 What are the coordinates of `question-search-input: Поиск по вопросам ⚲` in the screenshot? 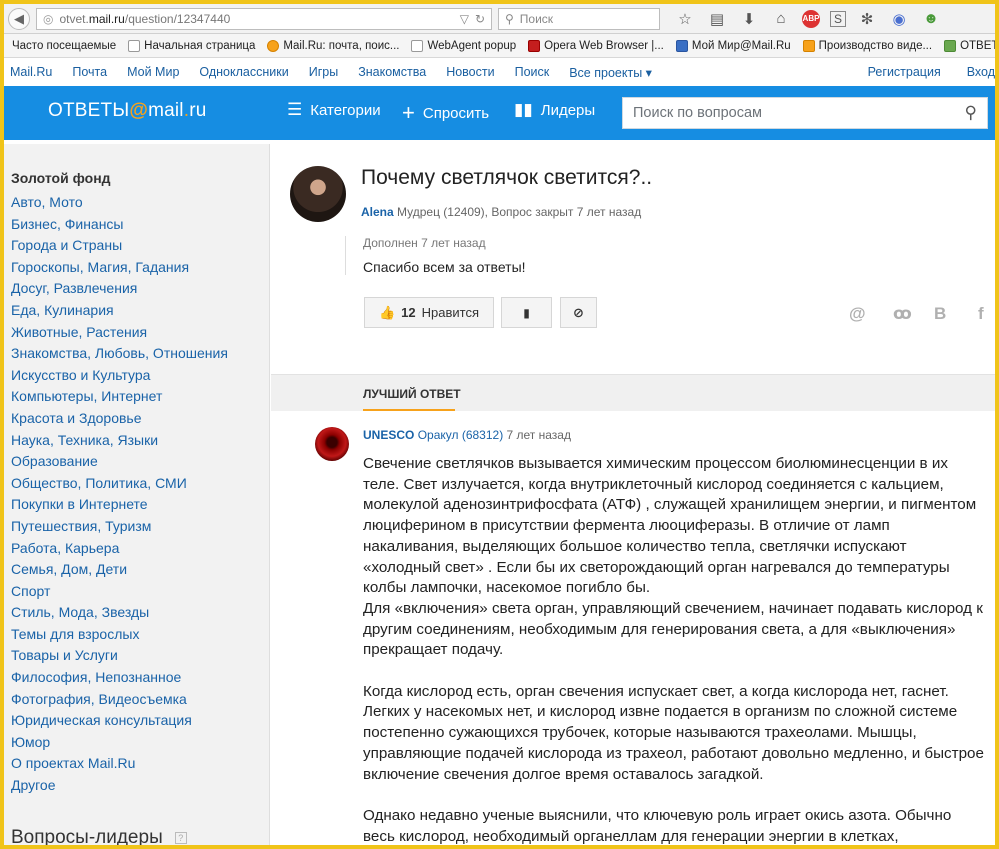 It's located at (805, 113).